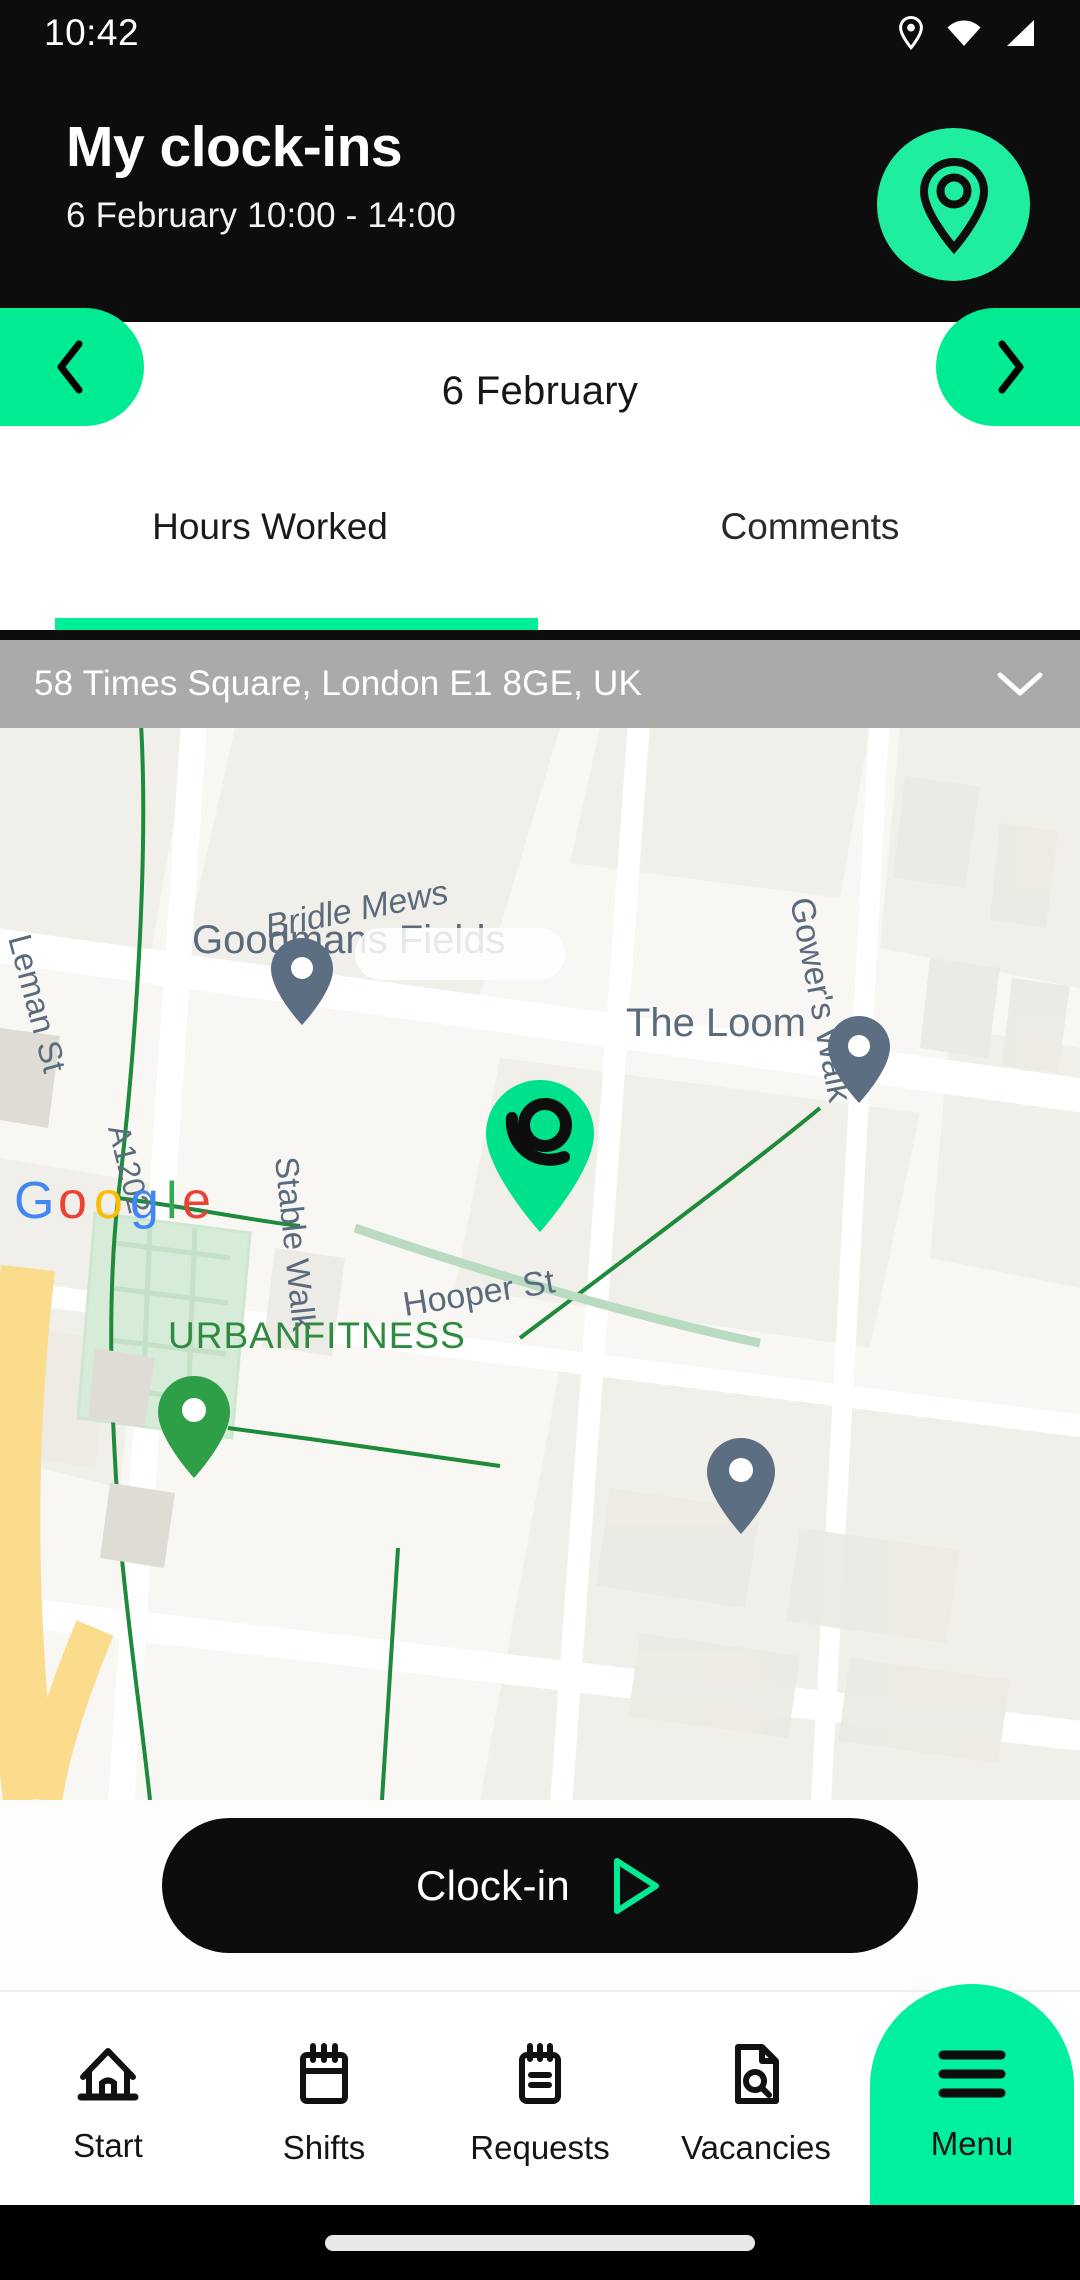 This screenshot has height=2280, width=1080. Describe the element at coordinates (493, 1885) in the screenshot. I see `clock-in-label: Clock-in` at that location.